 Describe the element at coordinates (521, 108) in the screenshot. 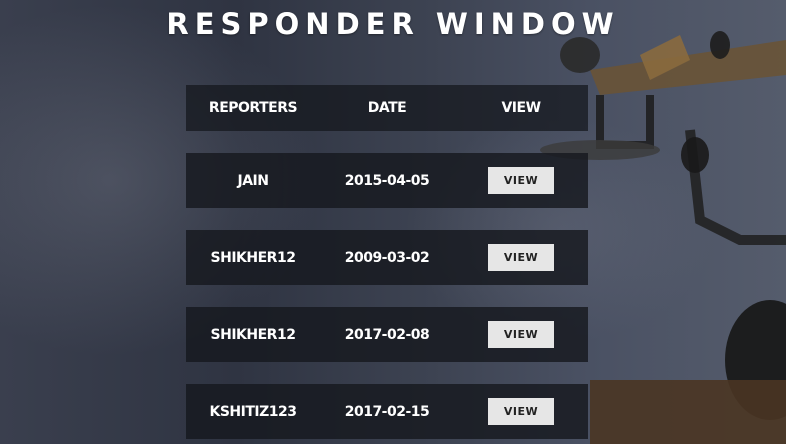

I see `column-header-view: VIEW` at that location.